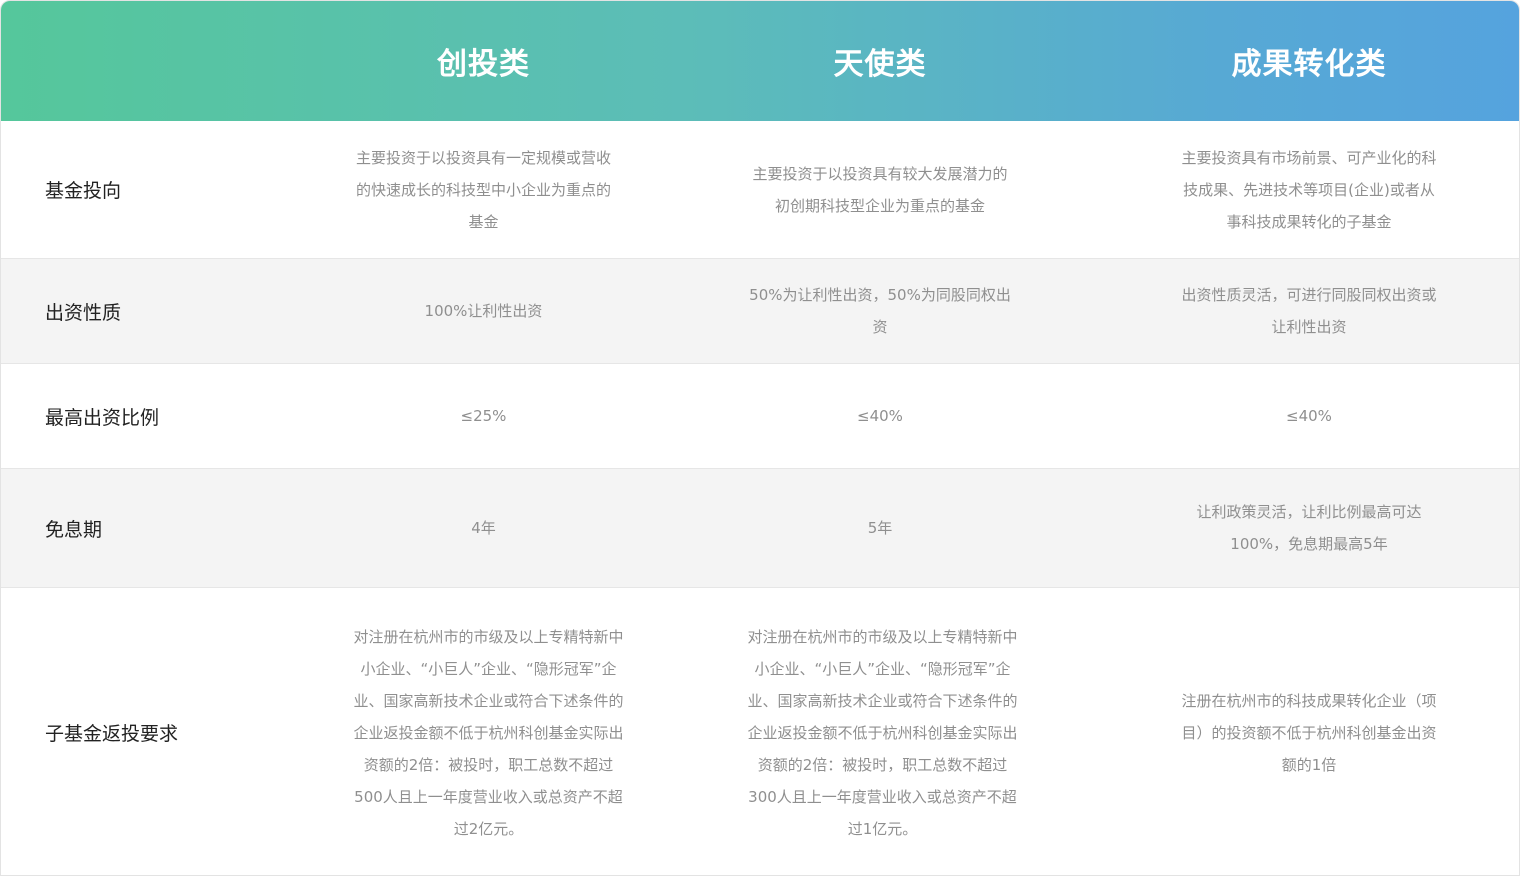  Describe the element at coordinates (112, 734) in the screenshot. I see `row-label: 子基金返投要求` at that location.